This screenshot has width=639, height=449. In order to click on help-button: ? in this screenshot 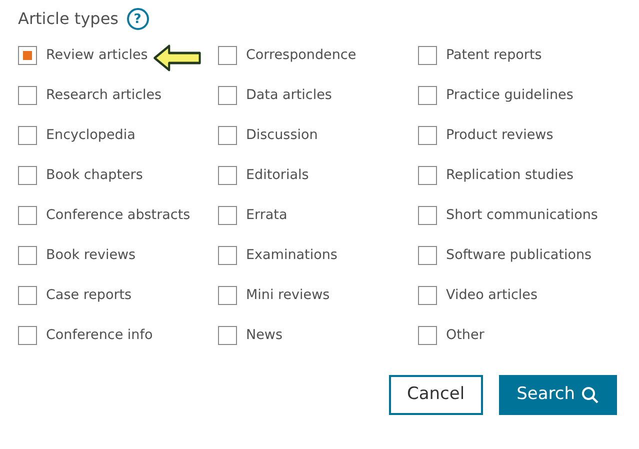, I will do `click(137, 19)`.